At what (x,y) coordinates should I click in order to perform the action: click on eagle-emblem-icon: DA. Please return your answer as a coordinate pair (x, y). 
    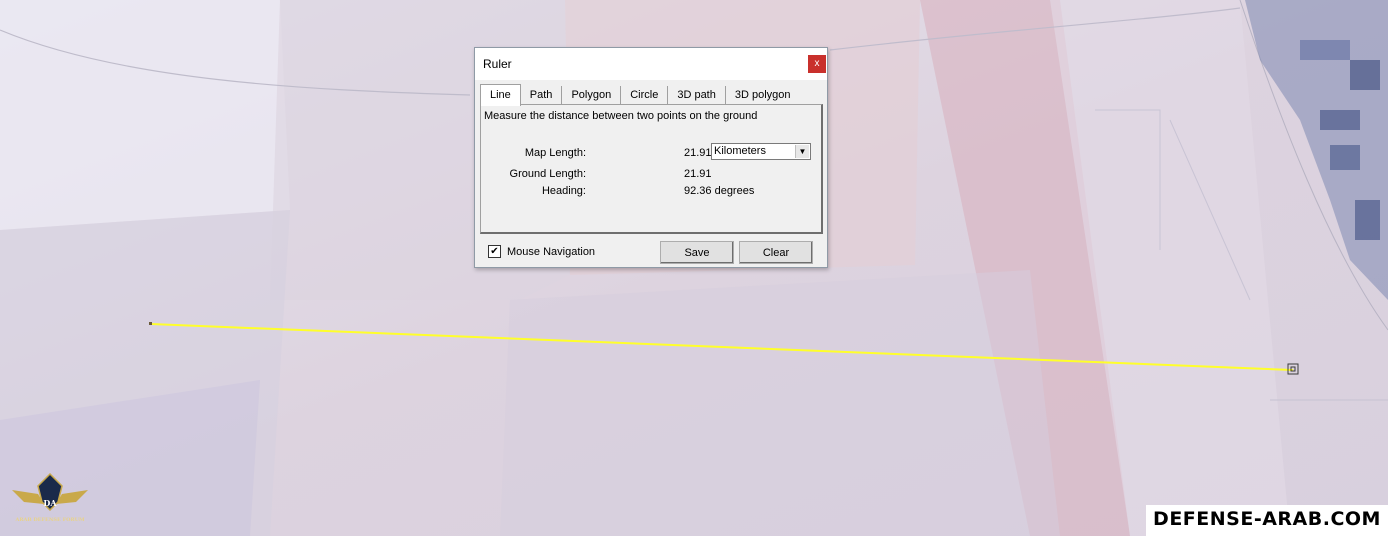
    Looking at the image, I should click on (50, 492).